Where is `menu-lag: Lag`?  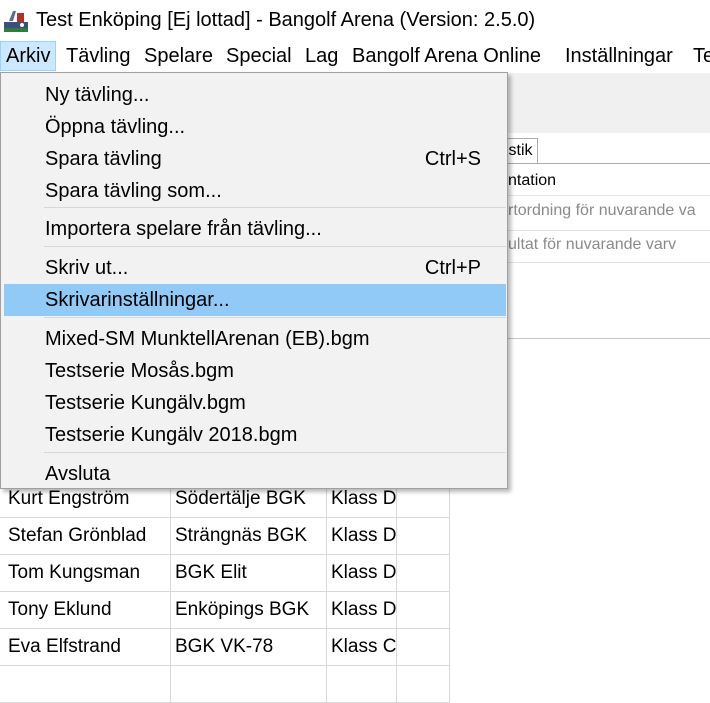 menu-lag: Lag is located at coordinates (321, 56).